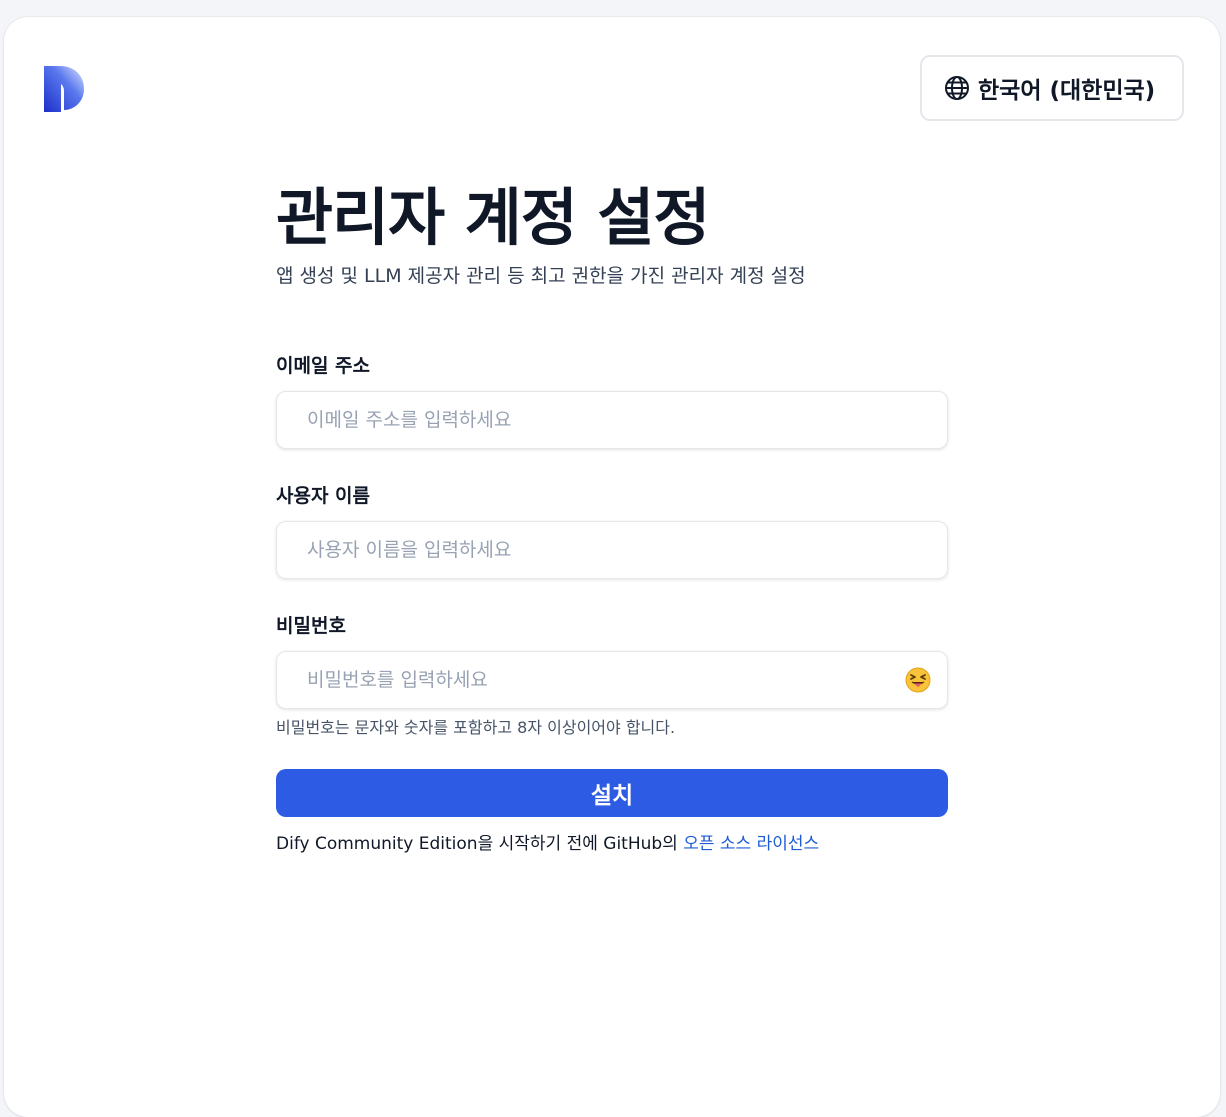  I want to click on password-input, so click(612, 680).